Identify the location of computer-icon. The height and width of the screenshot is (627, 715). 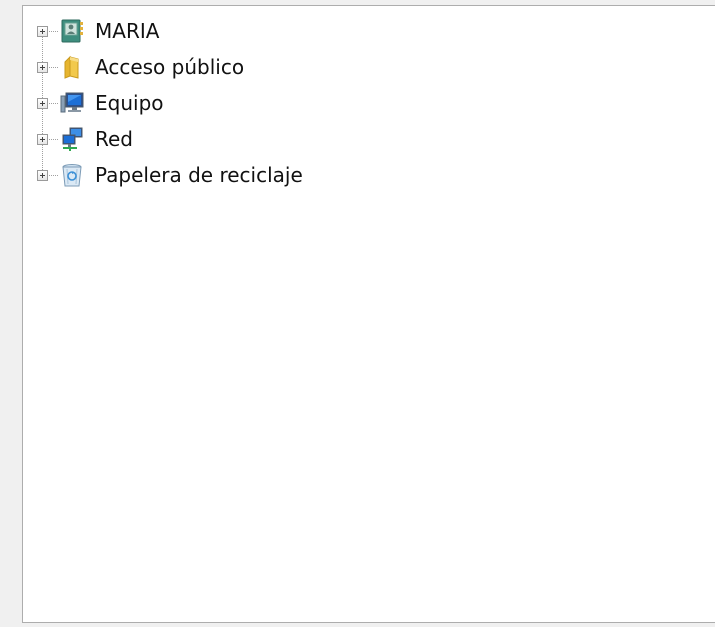
(72, 103).